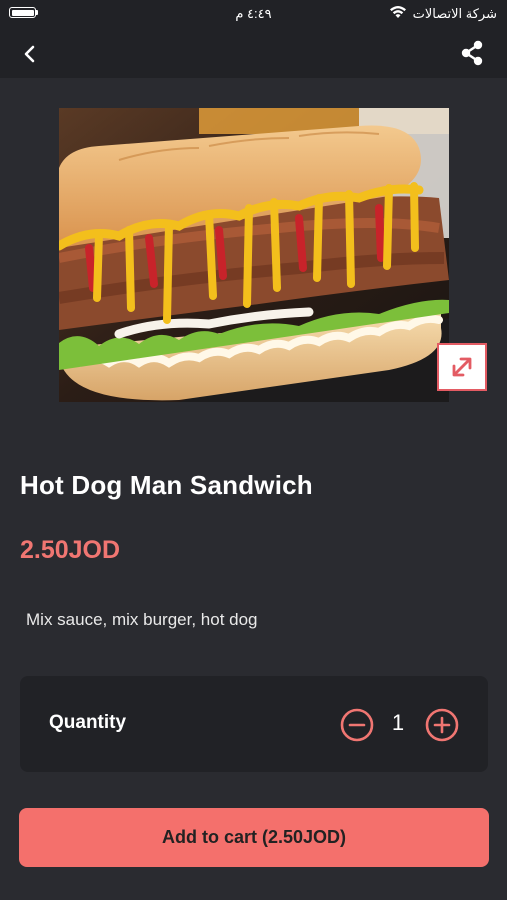 The height and width of the screenshot is (900, 507). I want to click on quantity-decrease-button, so click(357, 725).